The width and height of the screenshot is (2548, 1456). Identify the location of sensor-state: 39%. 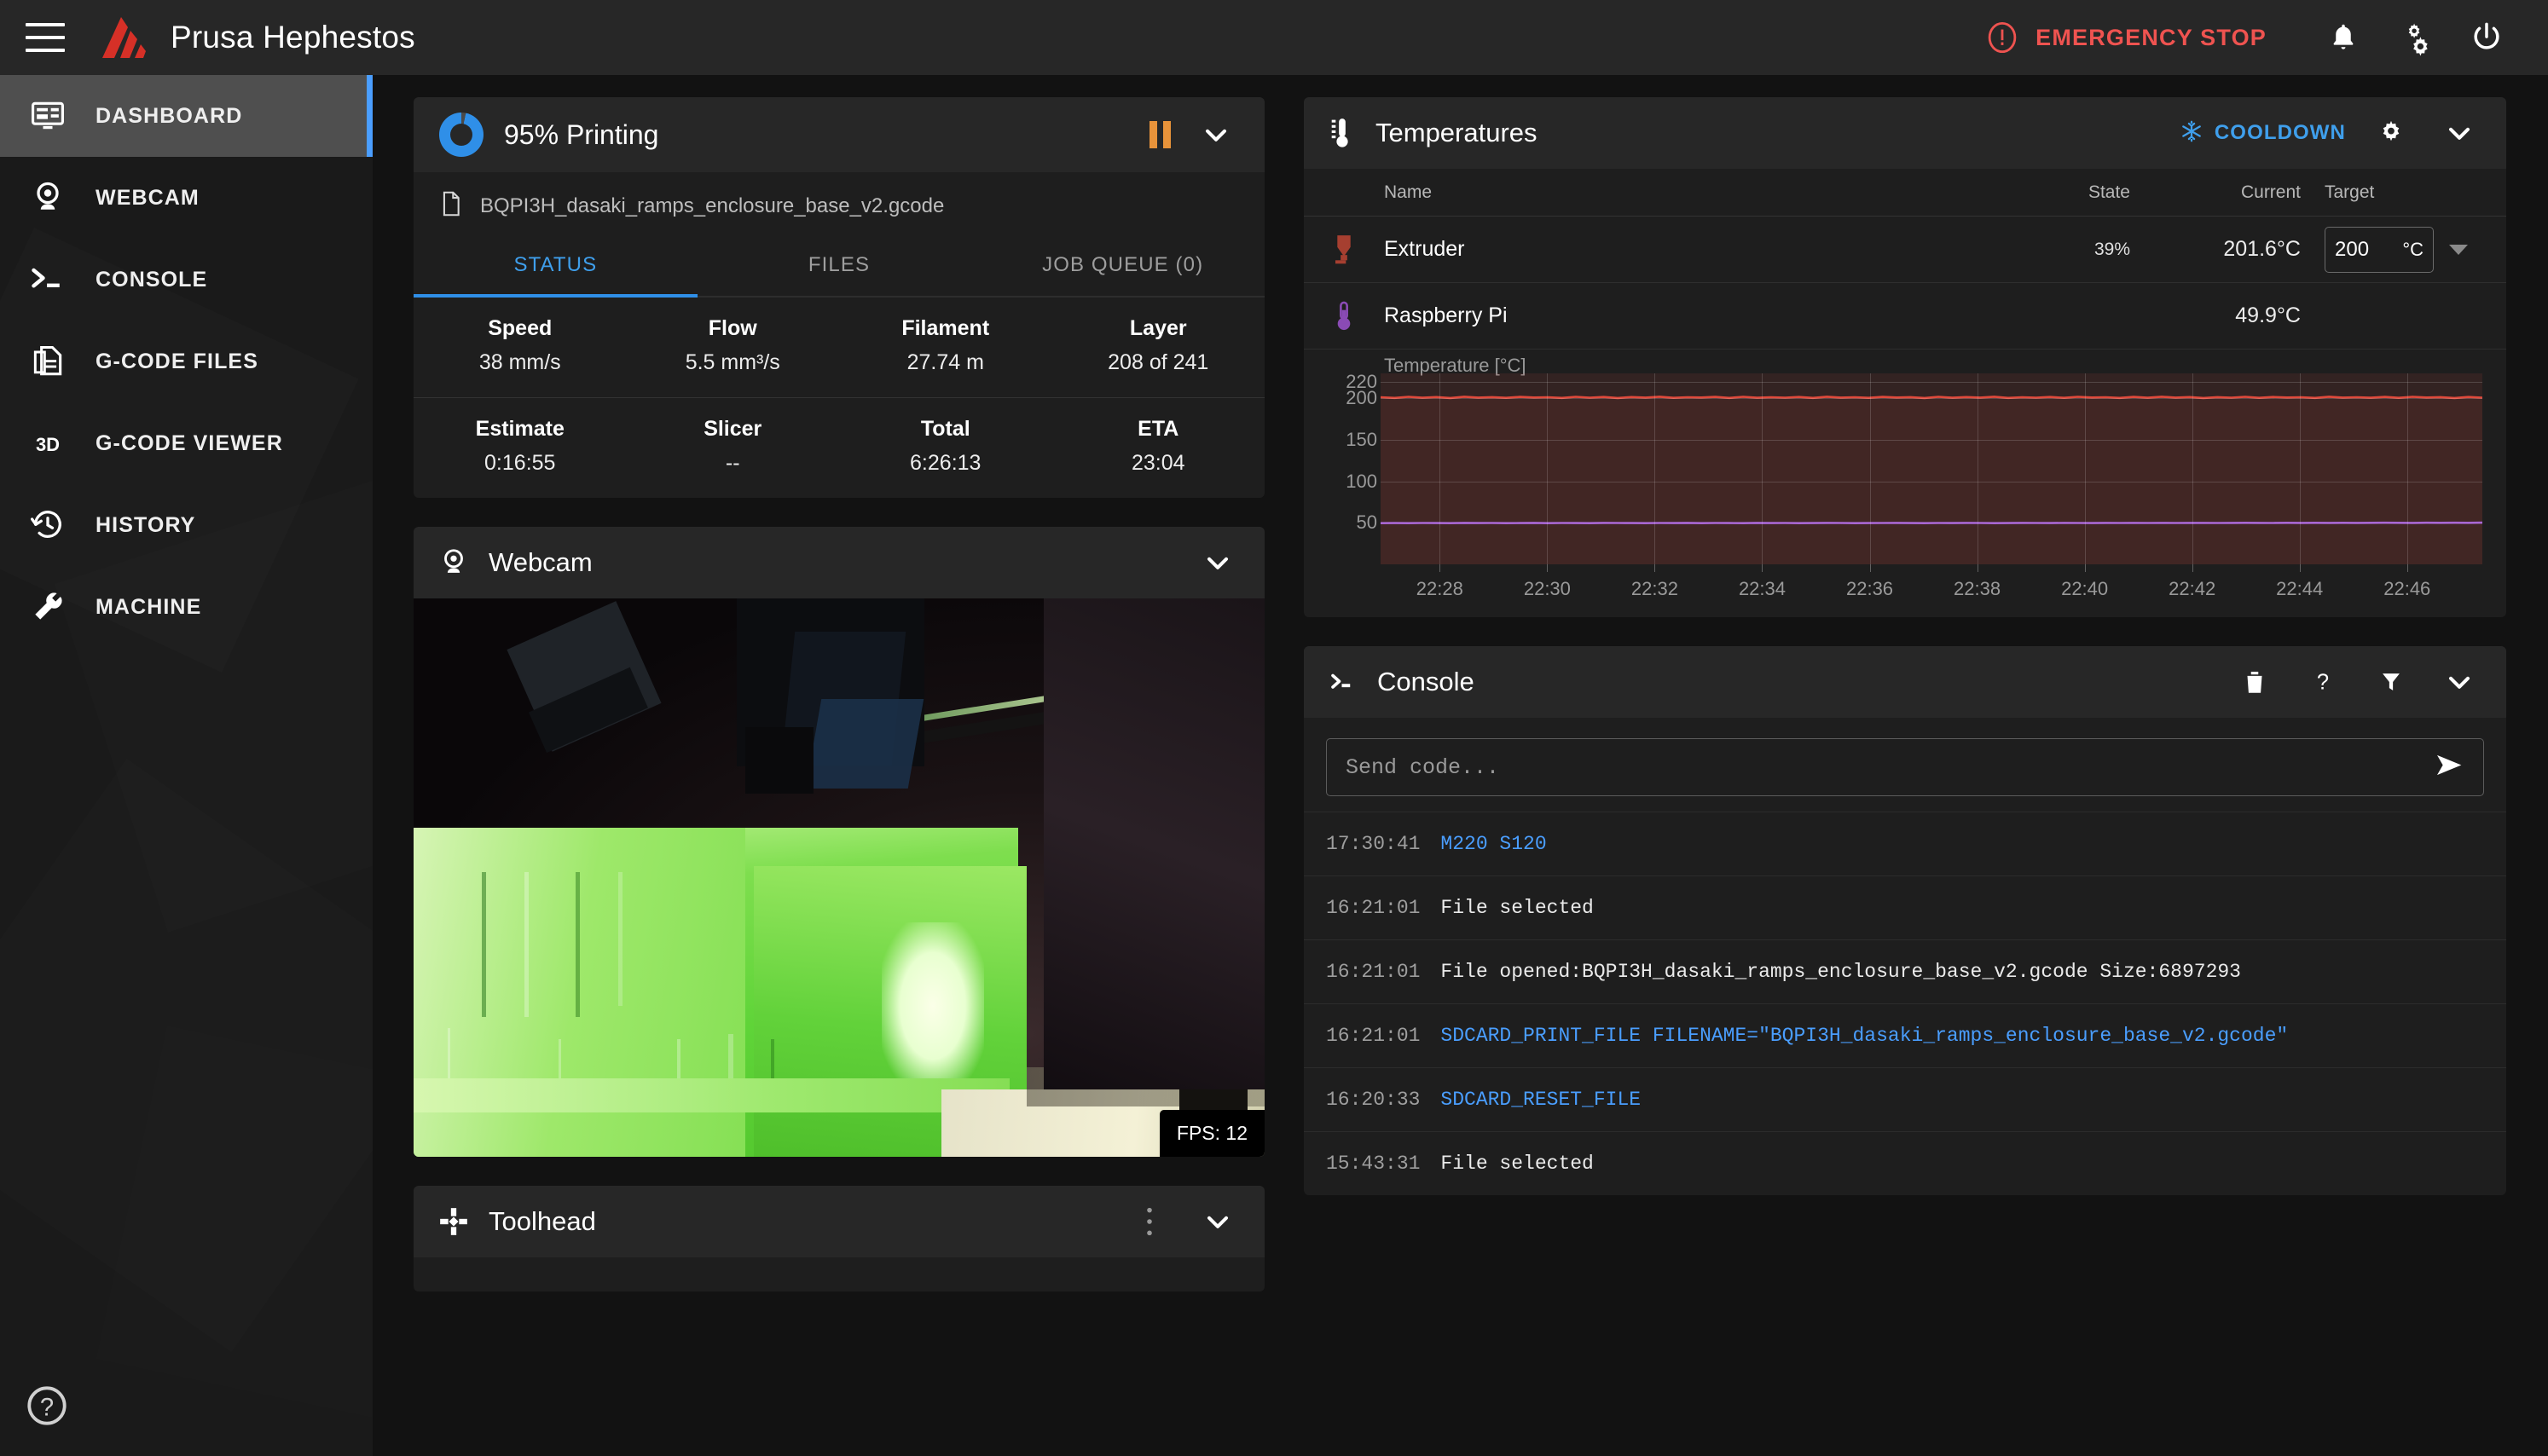
(2111, 249).